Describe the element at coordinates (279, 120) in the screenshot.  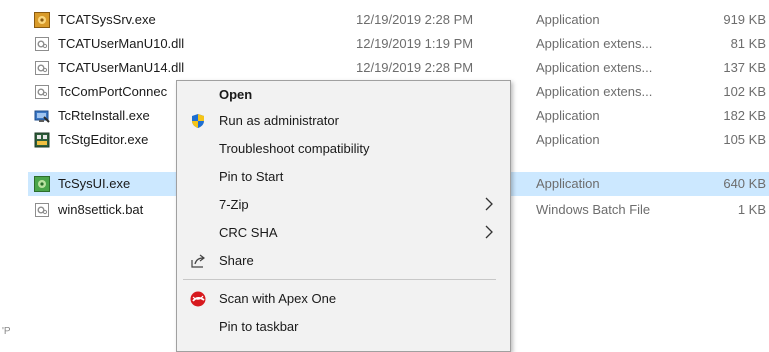
I see `menu-item-label: Run as administrator` at that location.